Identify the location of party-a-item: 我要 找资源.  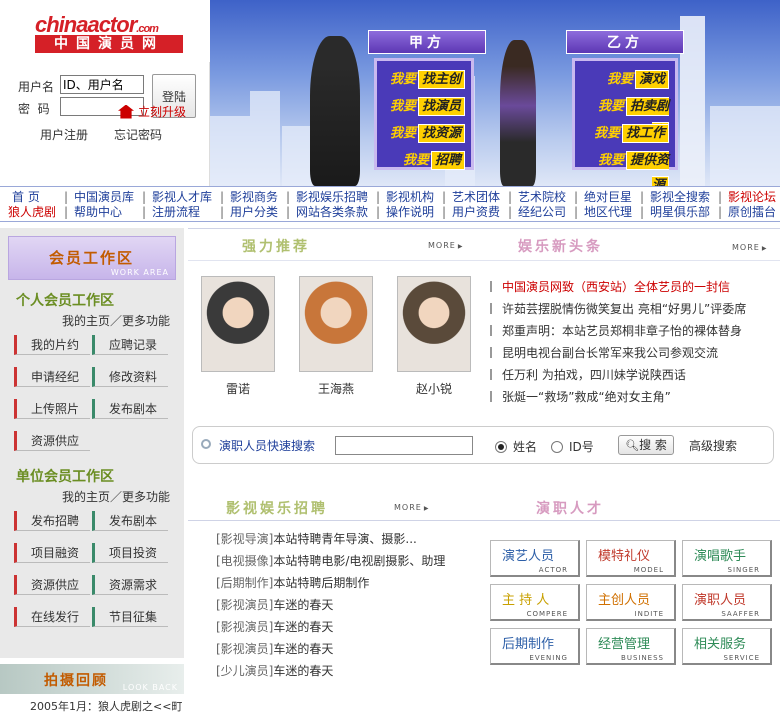
(424, 133).